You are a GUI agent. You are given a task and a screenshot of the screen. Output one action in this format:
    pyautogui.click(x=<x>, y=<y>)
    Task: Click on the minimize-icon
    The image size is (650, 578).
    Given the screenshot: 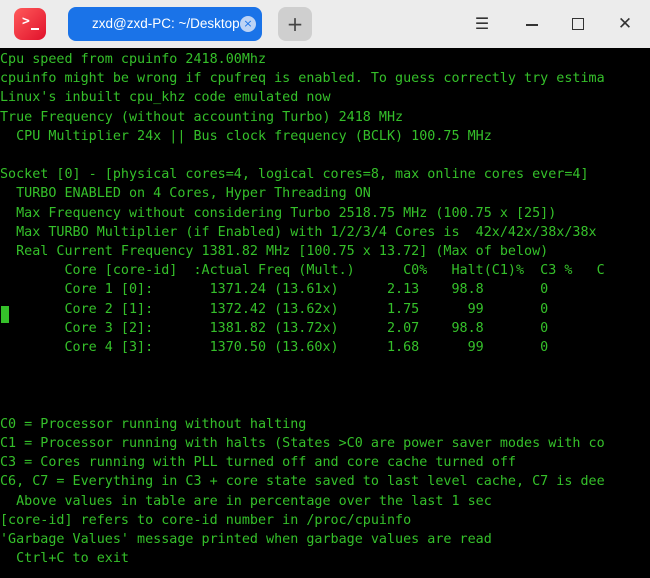 What is the action you would take?
    pyautogui.click(x=532, y=25)
    